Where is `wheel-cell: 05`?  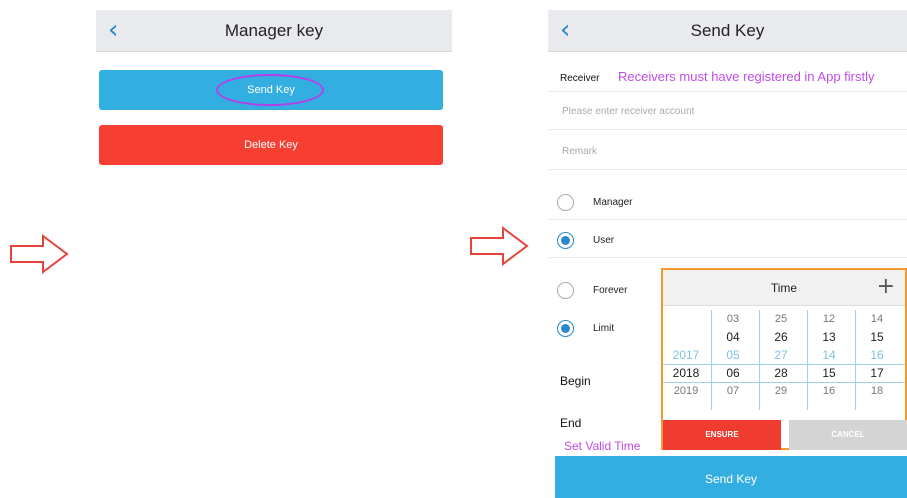 wheel-cell: 05 is located at coordinates (733, 355).